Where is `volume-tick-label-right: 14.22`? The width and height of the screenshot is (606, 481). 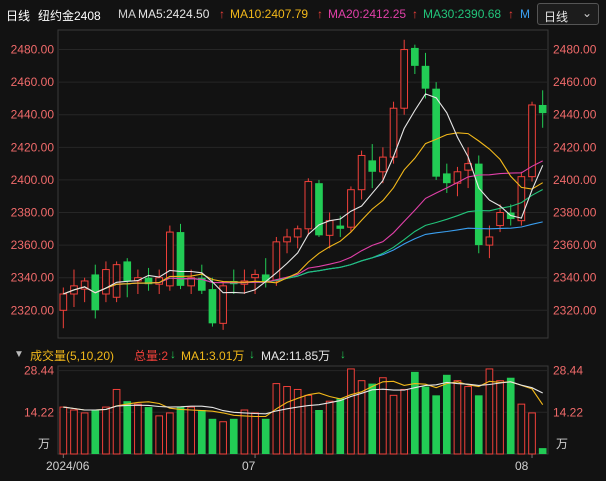
volume-tick-label-right: 14.22 is located at coordinates (568, 412).